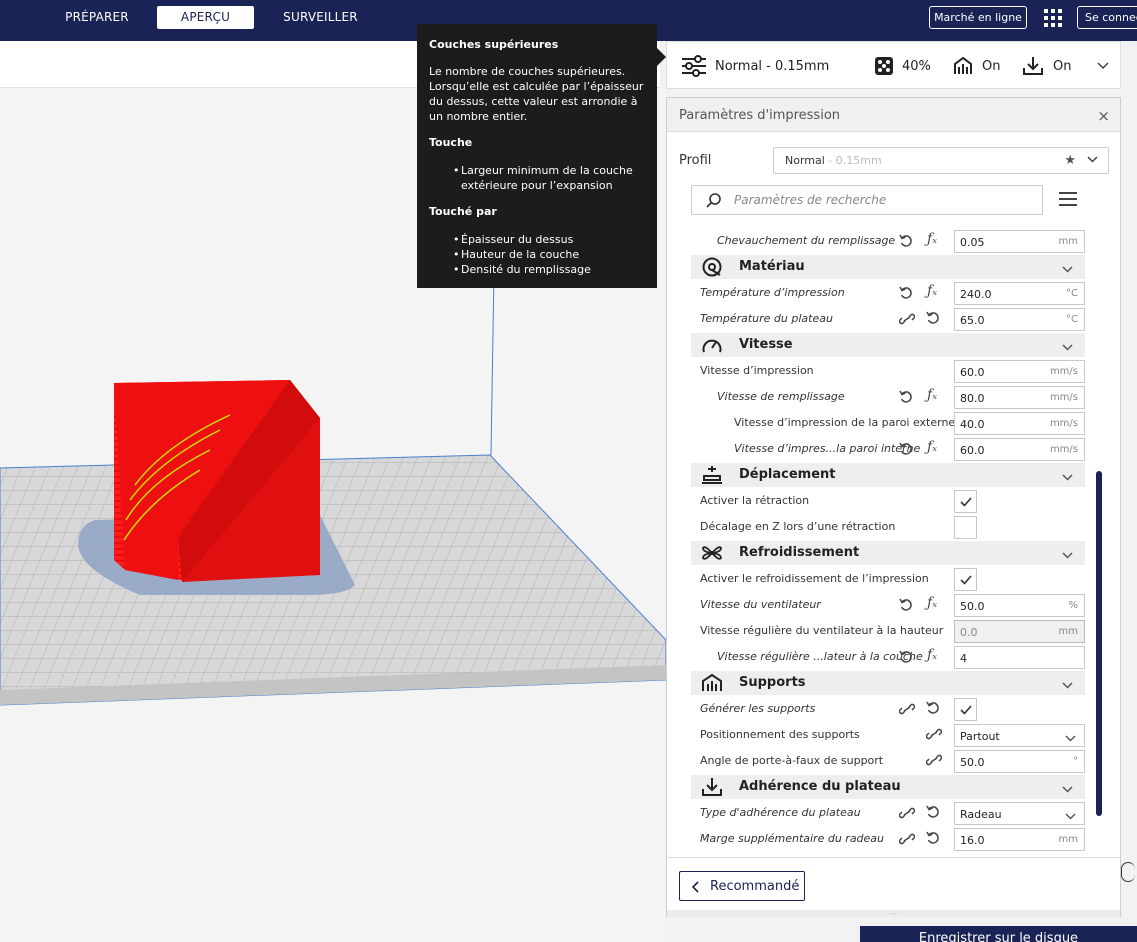  I want to click on close-icon: ×, so click(1103, 116).